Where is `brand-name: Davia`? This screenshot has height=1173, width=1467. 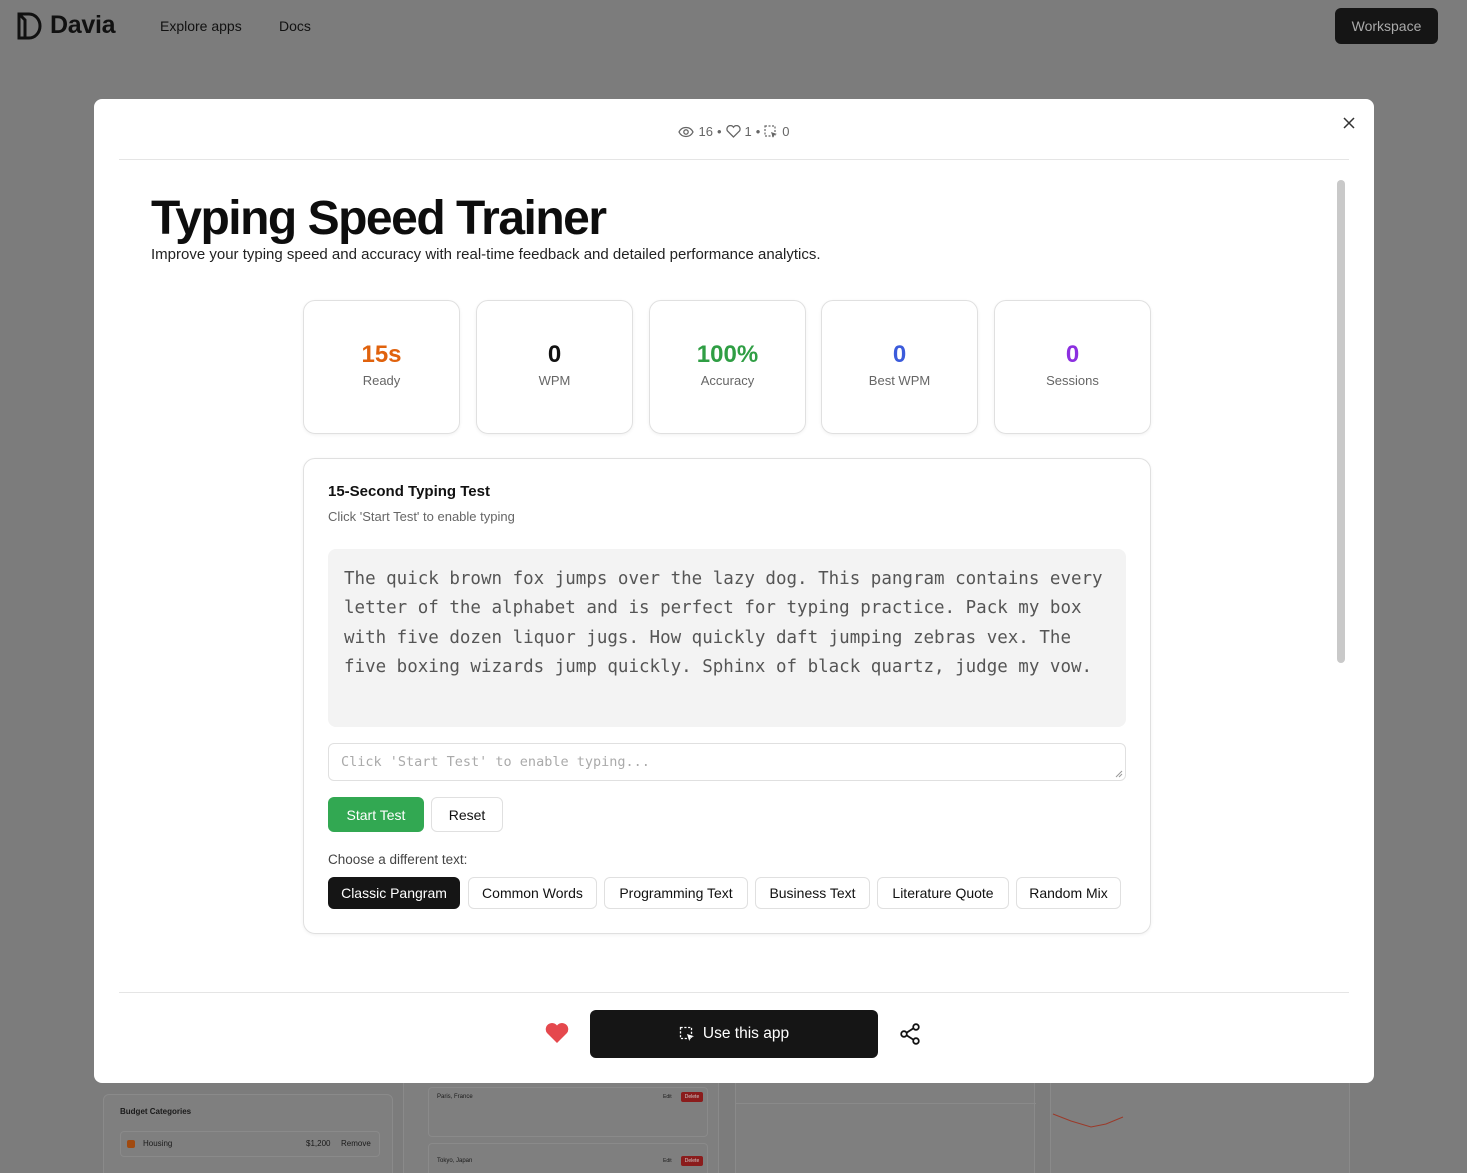
brand-name: Davia is located at coordinates (83, 25).